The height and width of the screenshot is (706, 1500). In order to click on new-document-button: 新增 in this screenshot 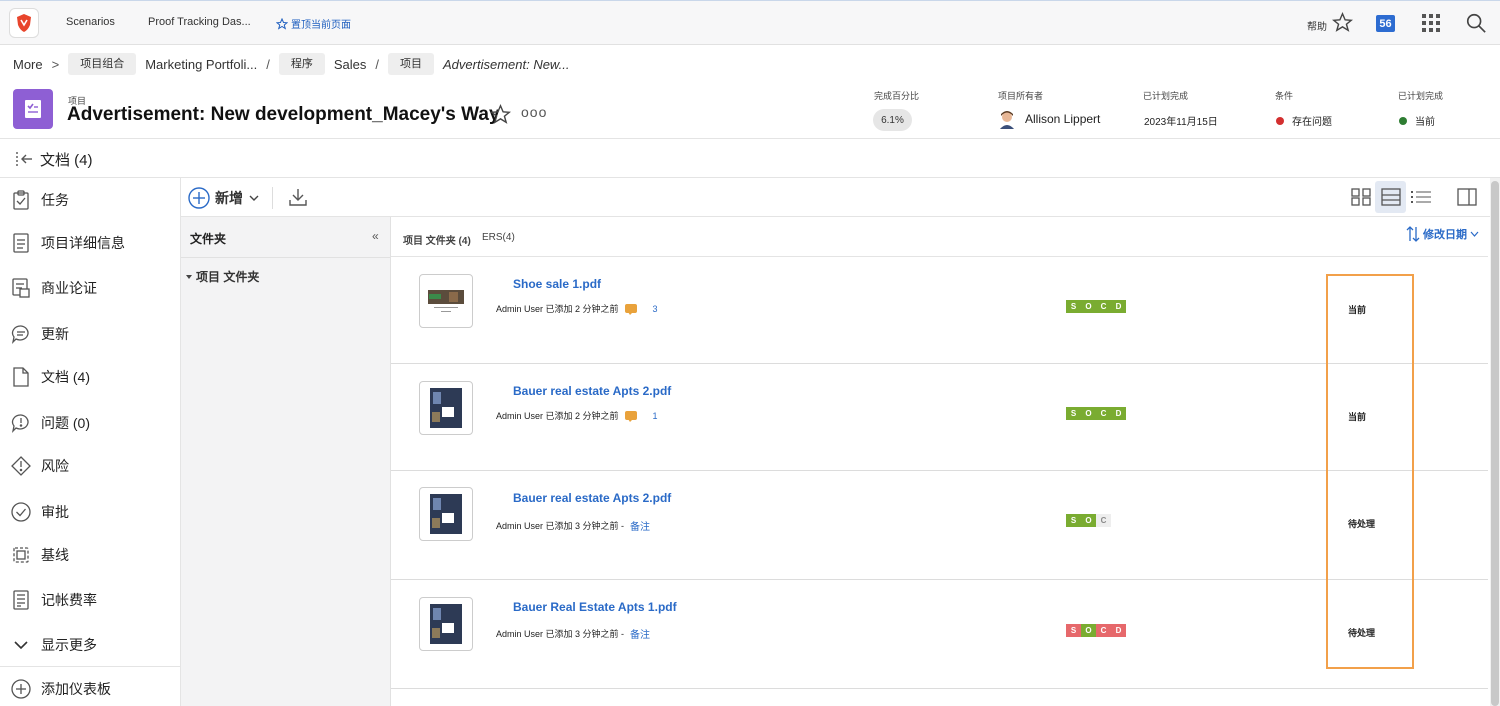, I will do `click(224, 198)`.